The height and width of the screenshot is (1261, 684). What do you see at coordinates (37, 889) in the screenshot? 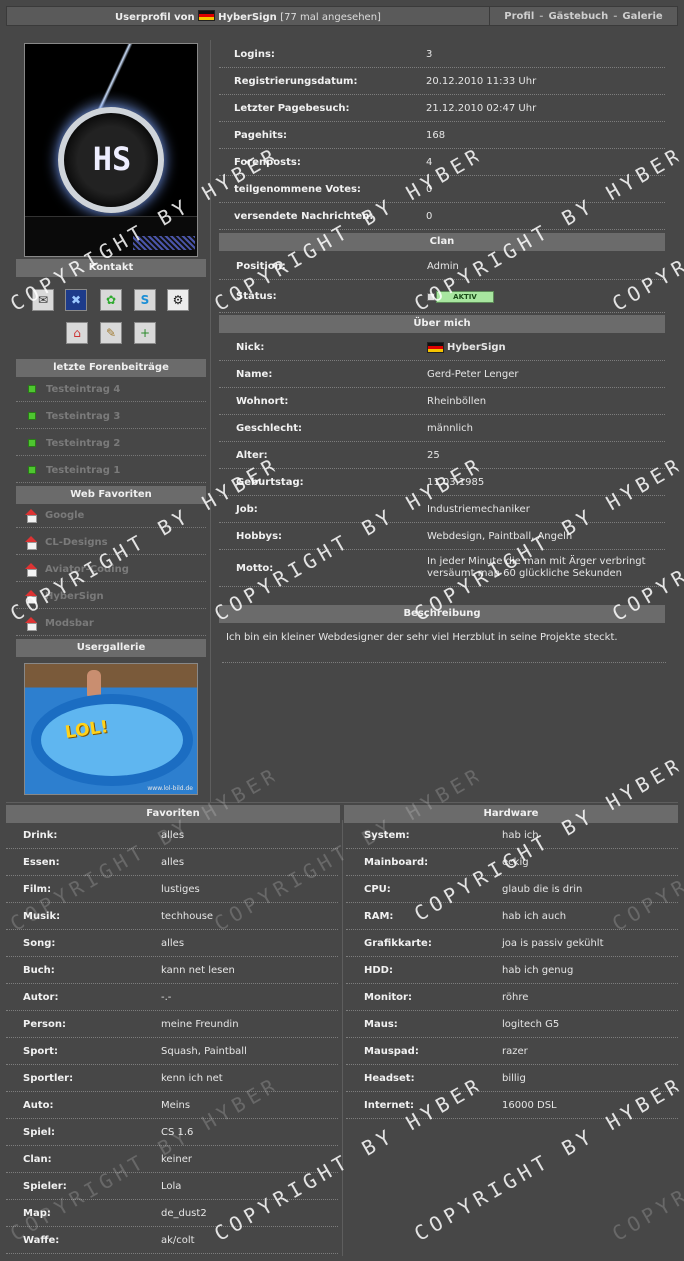
I see `favoriten-row-label: Film:` at bounding box center [37, 889].